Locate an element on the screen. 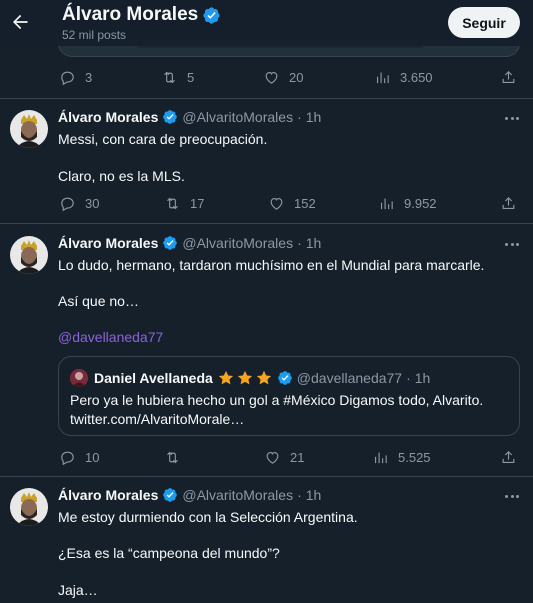 The height and width of the screenshot is (603, 533). views-button: 5.525 is located at coordinates (401, 457).